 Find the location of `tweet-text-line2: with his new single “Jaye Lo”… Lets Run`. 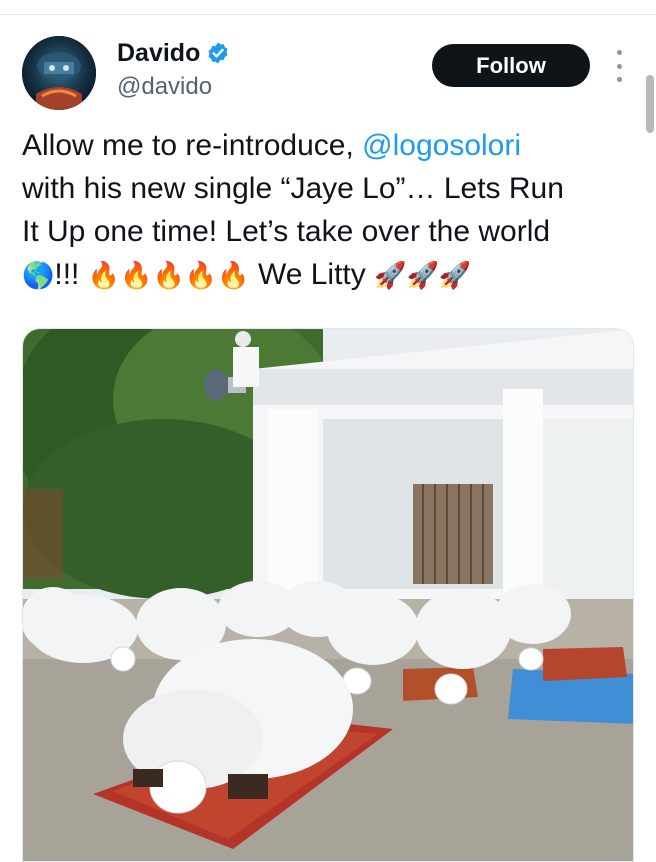

tweet-text-line2: with his new single “Jaye Lo”… Lets Run is located at coordinates (293, 188).